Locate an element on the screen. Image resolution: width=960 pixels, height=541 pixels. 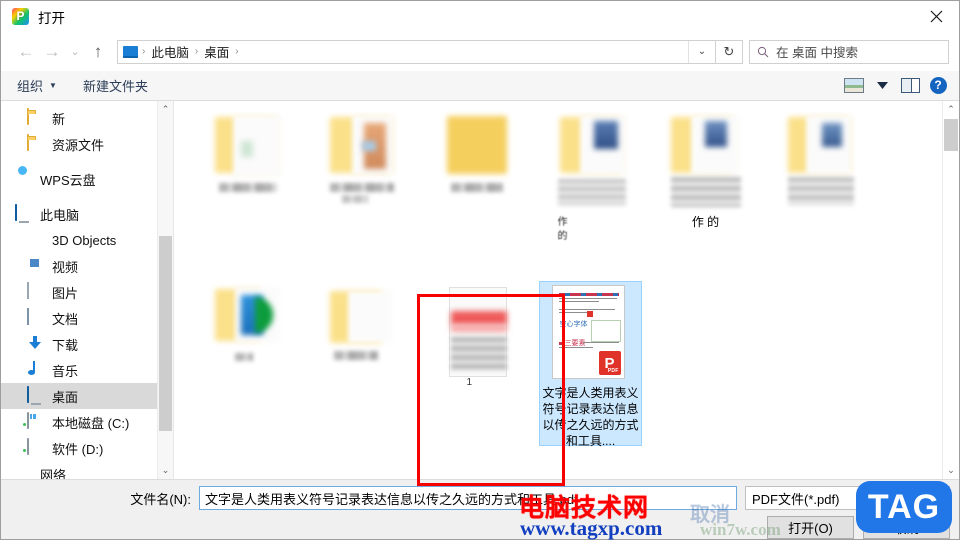
3d-objects-icon is located at coordinates (36, 240).